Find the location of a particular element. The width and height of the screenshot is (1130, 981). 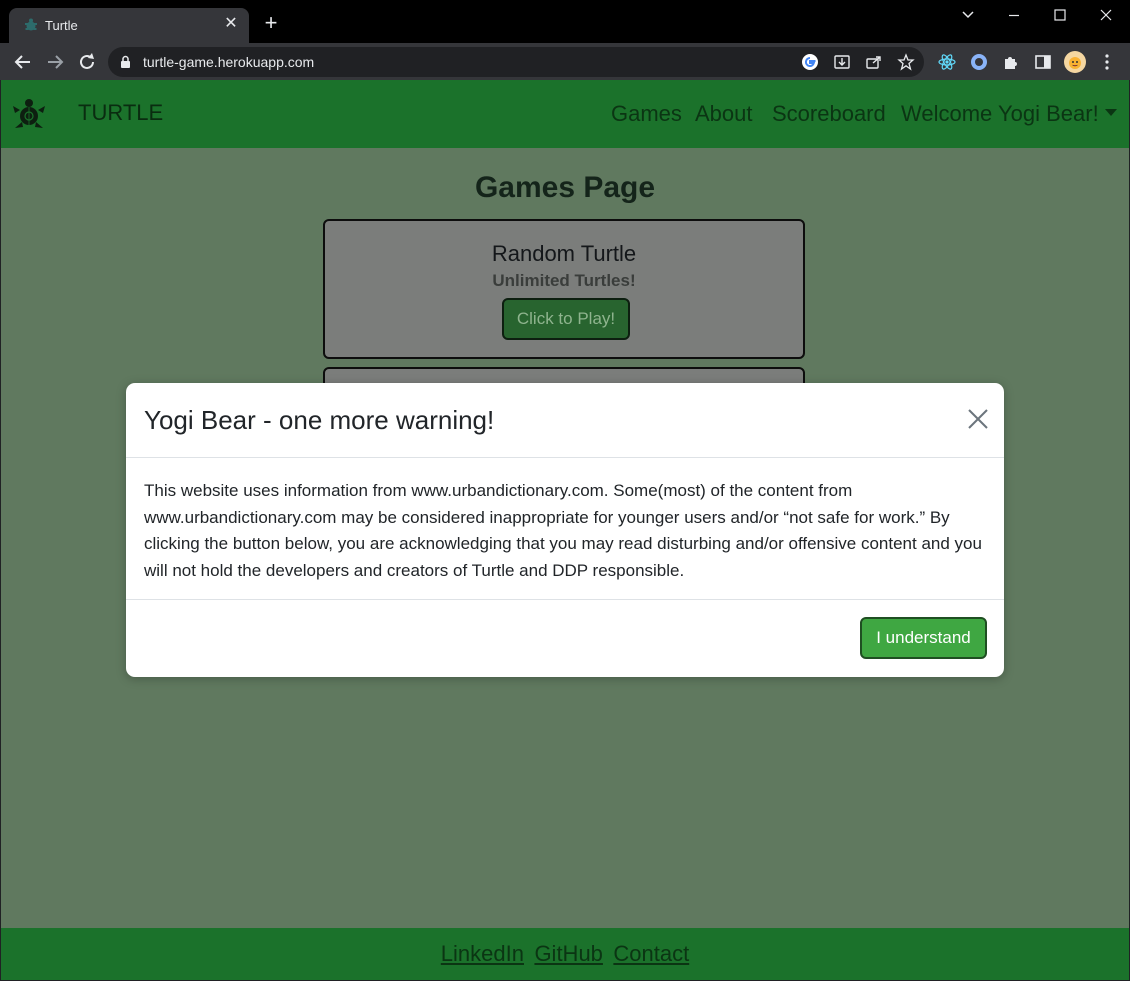

close-icon is located at coordinates (978, 419).